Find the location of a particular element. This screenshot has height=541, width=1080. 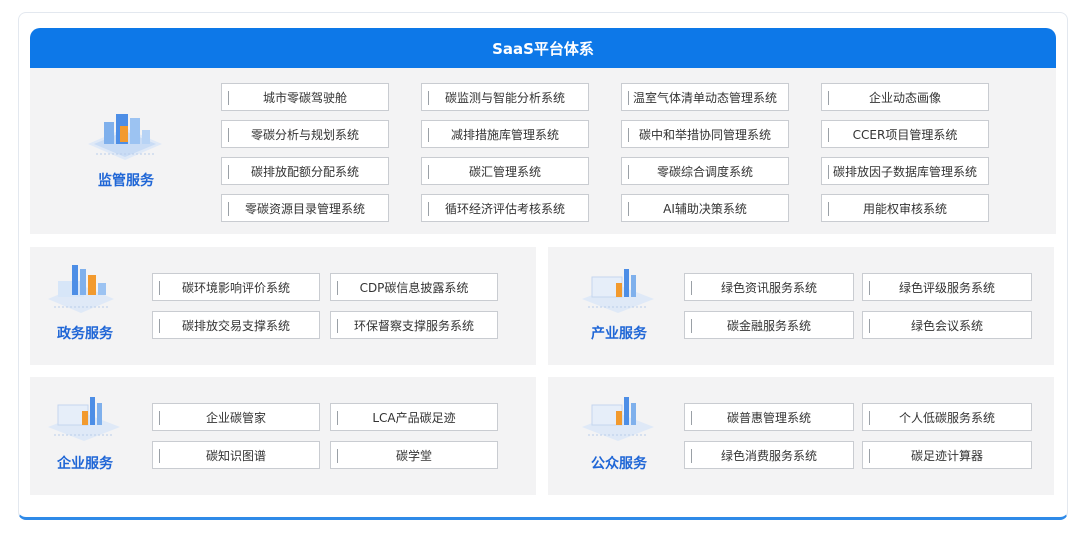

system-box: 碳知识图谱 is located at coordinates (236, 455).